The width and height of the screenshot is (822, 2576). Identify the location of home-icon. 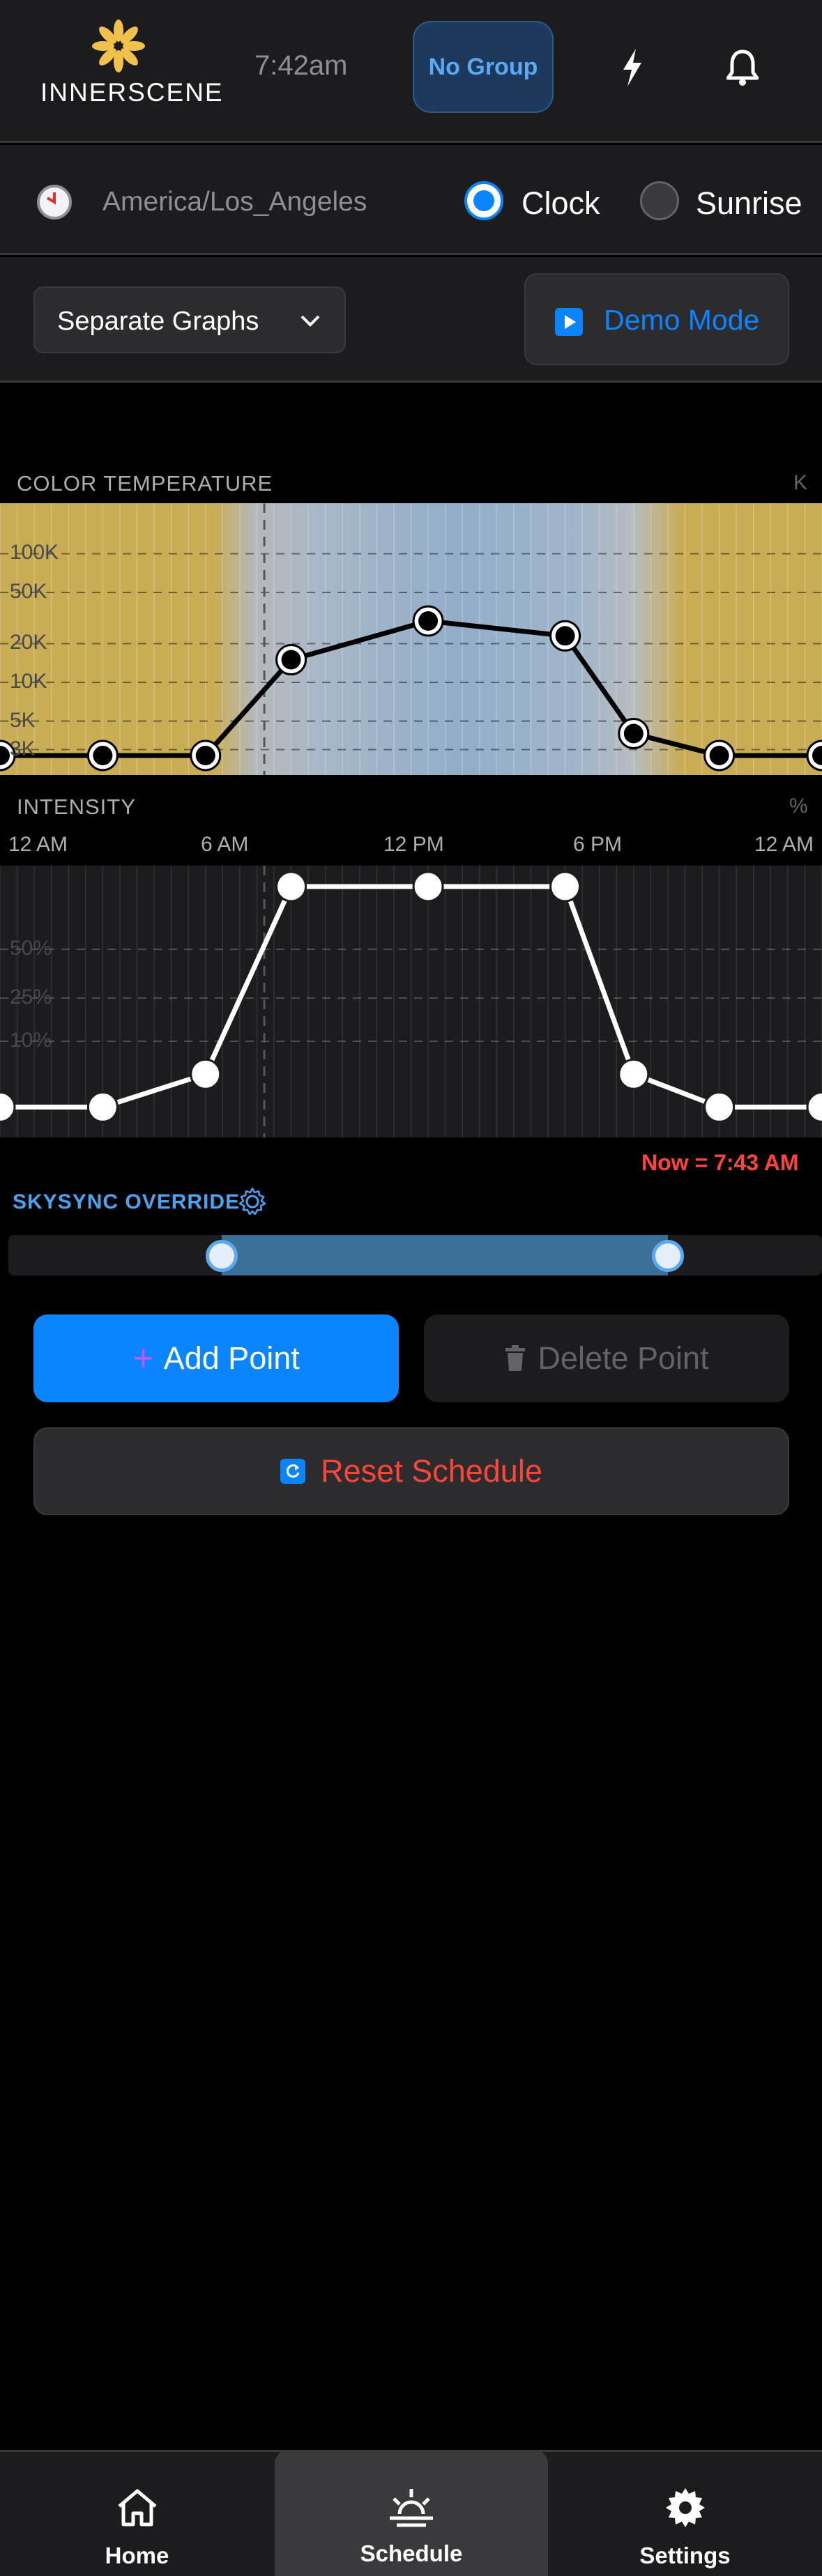
(137, 2509).